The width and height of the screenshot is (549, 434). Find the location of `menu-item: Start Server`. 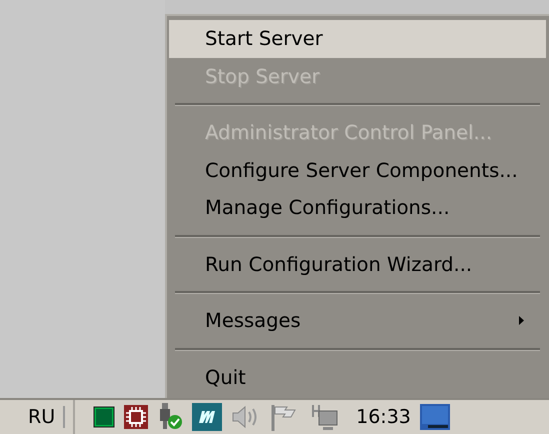

menu-item: Start Server is located at coordinates (357, 39).